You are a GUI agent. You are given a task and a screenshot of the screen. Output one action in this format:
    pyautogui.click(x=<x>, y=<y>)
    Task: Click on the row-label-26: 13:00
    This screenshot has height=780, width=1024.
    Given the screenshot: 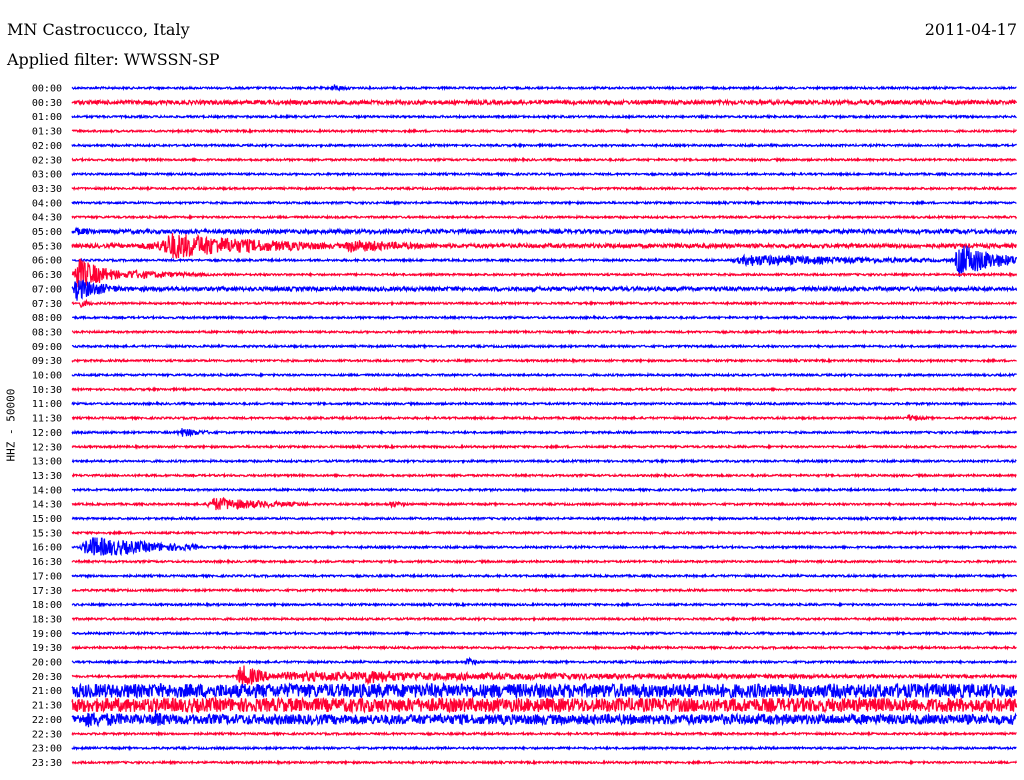 What is the action you would take?
    pyautogui.click(x=47, y=462)
    